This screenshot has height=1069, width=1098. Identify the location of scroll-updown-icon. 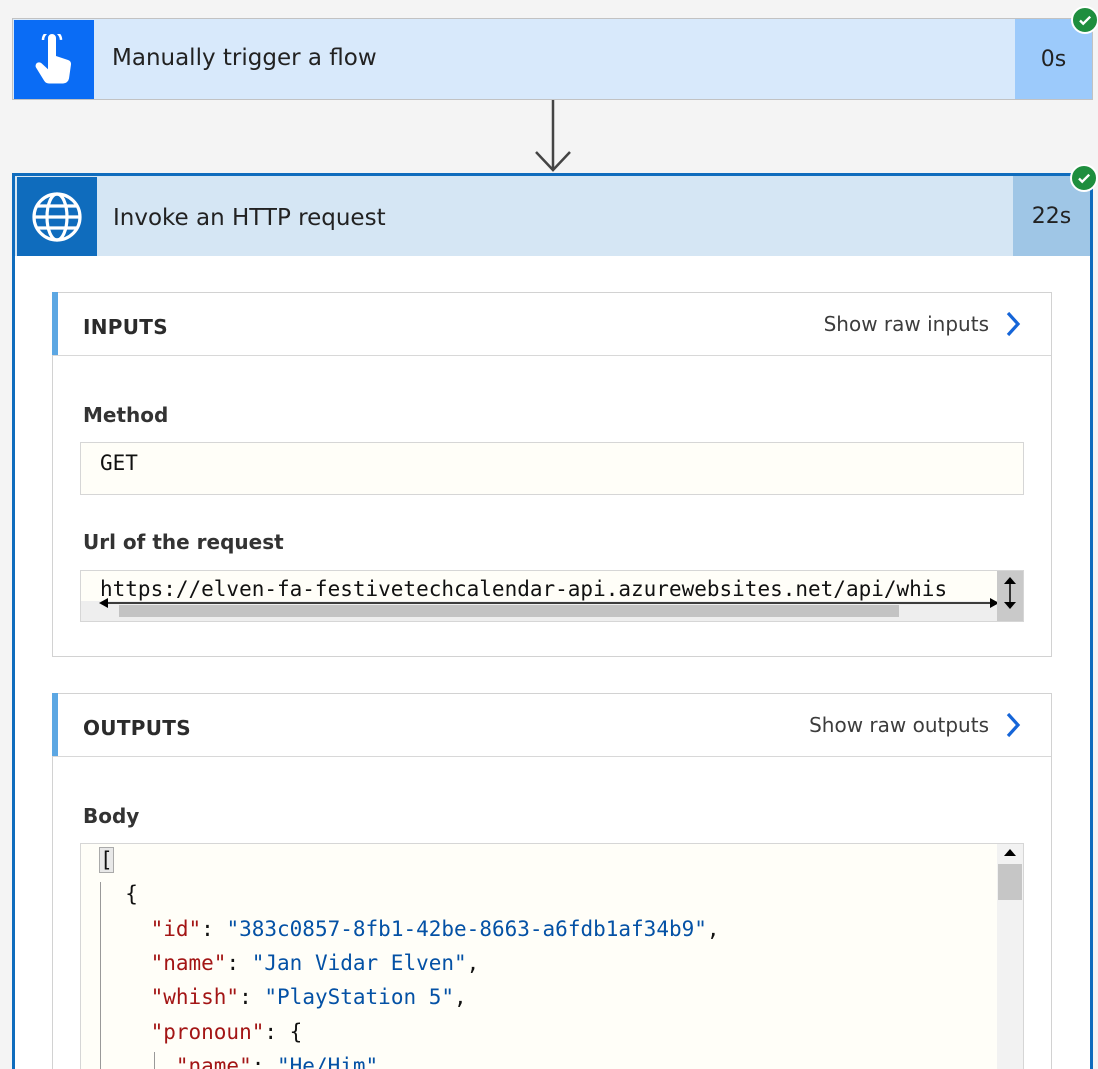
(1010, 593).